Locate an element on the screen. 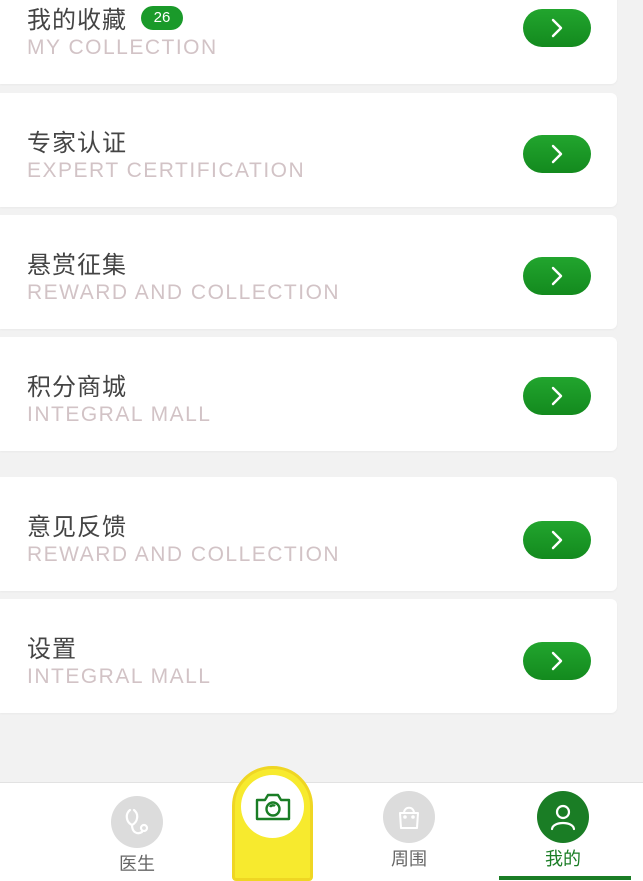 This screenshot has width=643, height=881. menu-item-title: 意见反馈 is located at coordinates (77, 527).